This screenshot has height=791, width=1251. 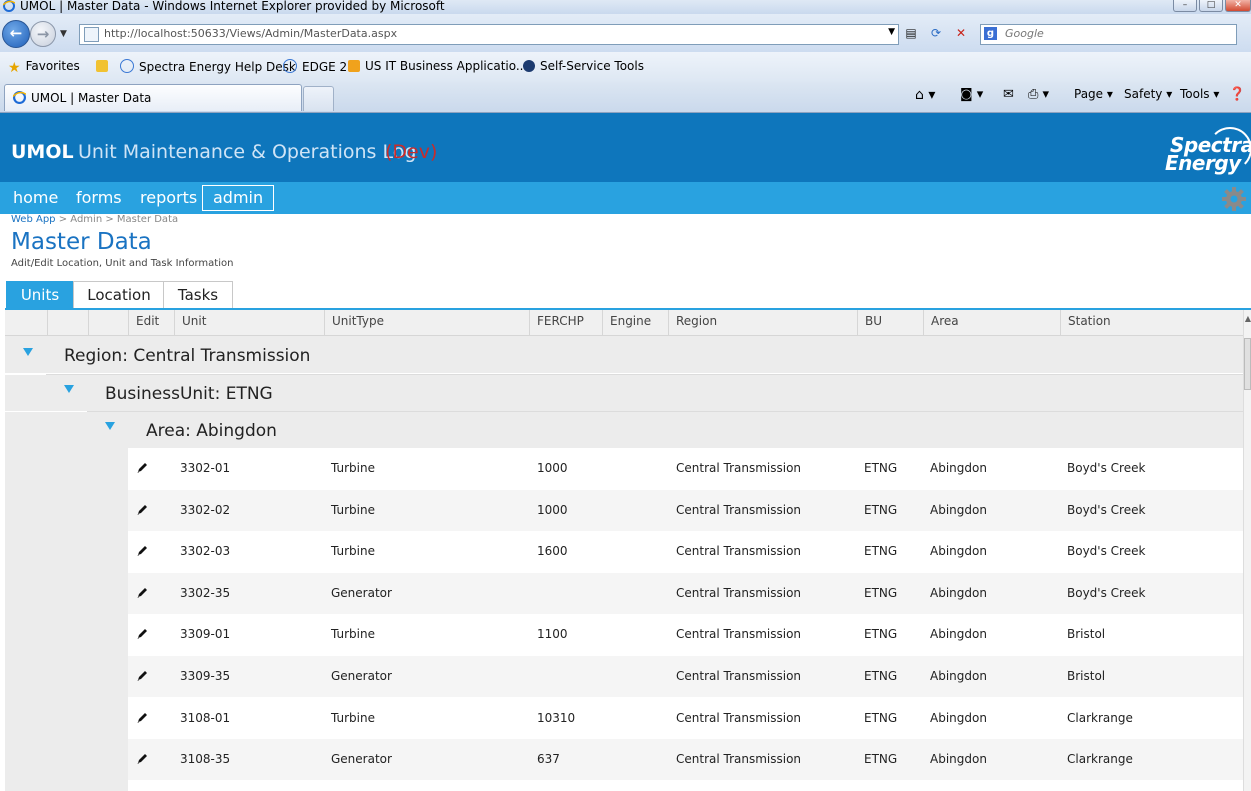 I want to click on col-header-edit: Edit, so click(x=151, y=322).